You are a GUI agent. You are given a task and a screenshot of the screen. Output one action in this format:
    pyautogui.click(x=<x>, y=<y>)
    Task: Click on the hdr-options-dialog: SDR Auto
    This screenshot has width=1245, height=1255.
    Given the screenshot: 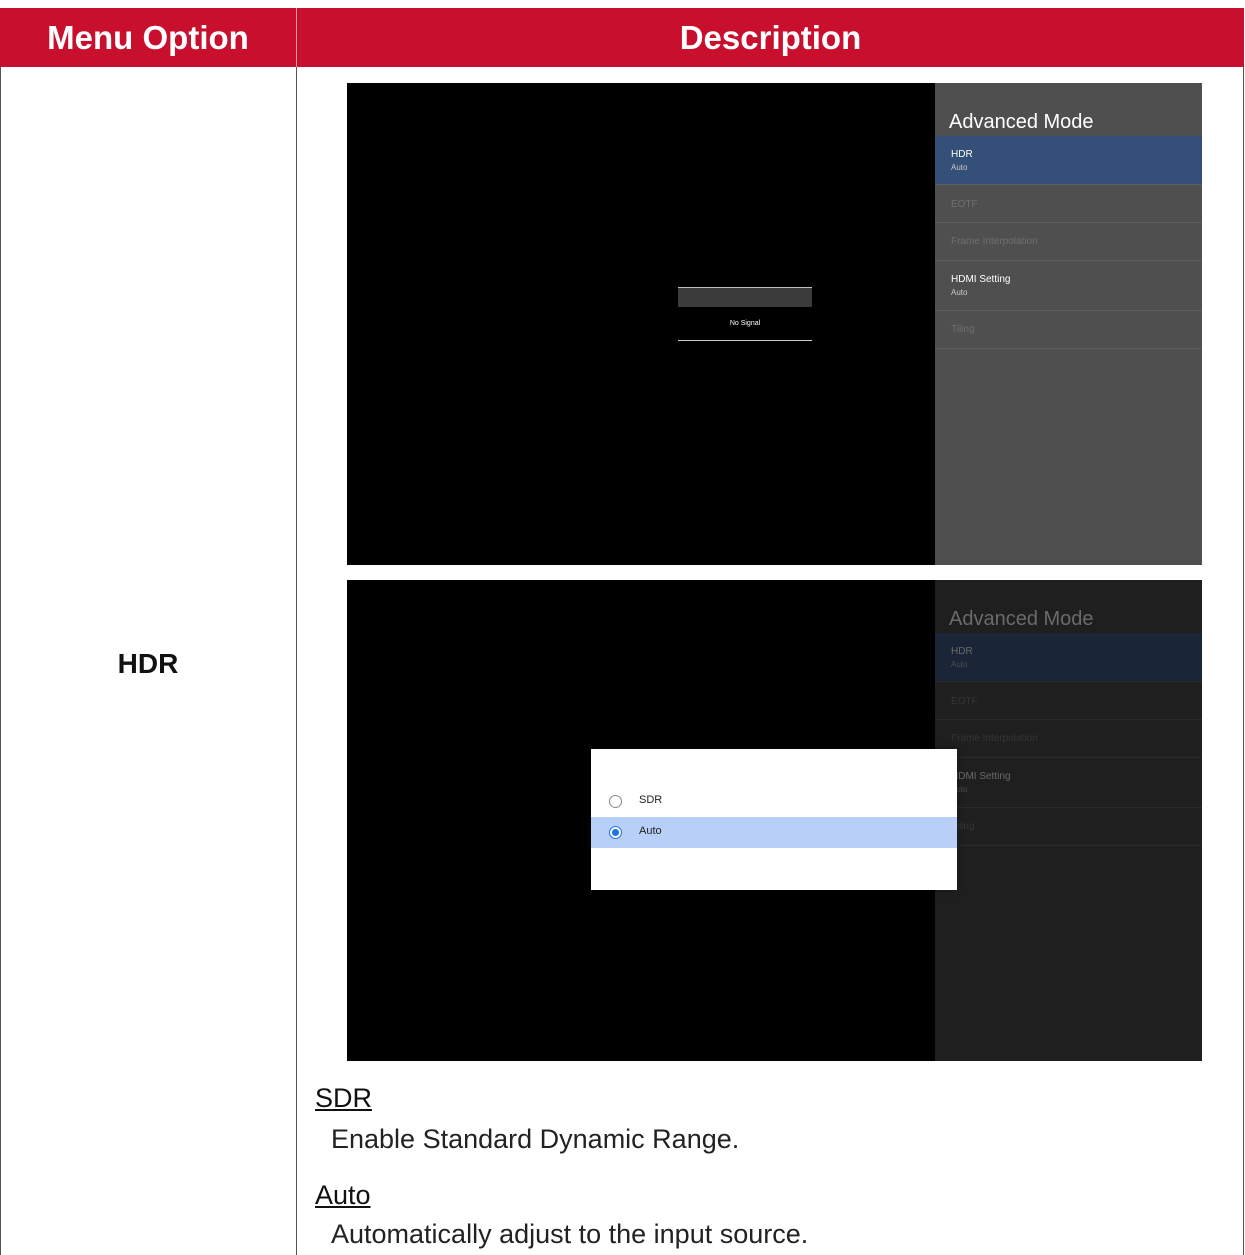 What is the action you would take?
    pyautogui.click(x=774, y=819)
    